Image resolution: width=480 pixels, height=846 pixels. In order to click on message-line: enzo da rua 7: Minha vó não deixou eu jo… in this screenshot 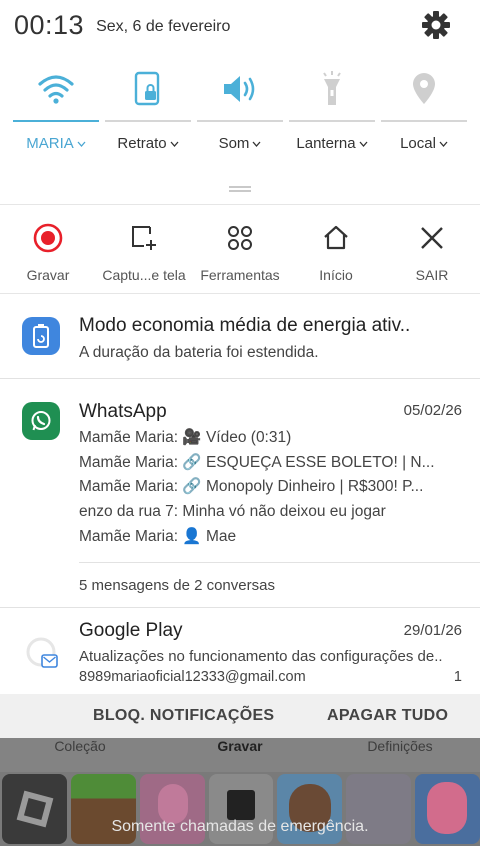, I will do `click(232, 511)`.